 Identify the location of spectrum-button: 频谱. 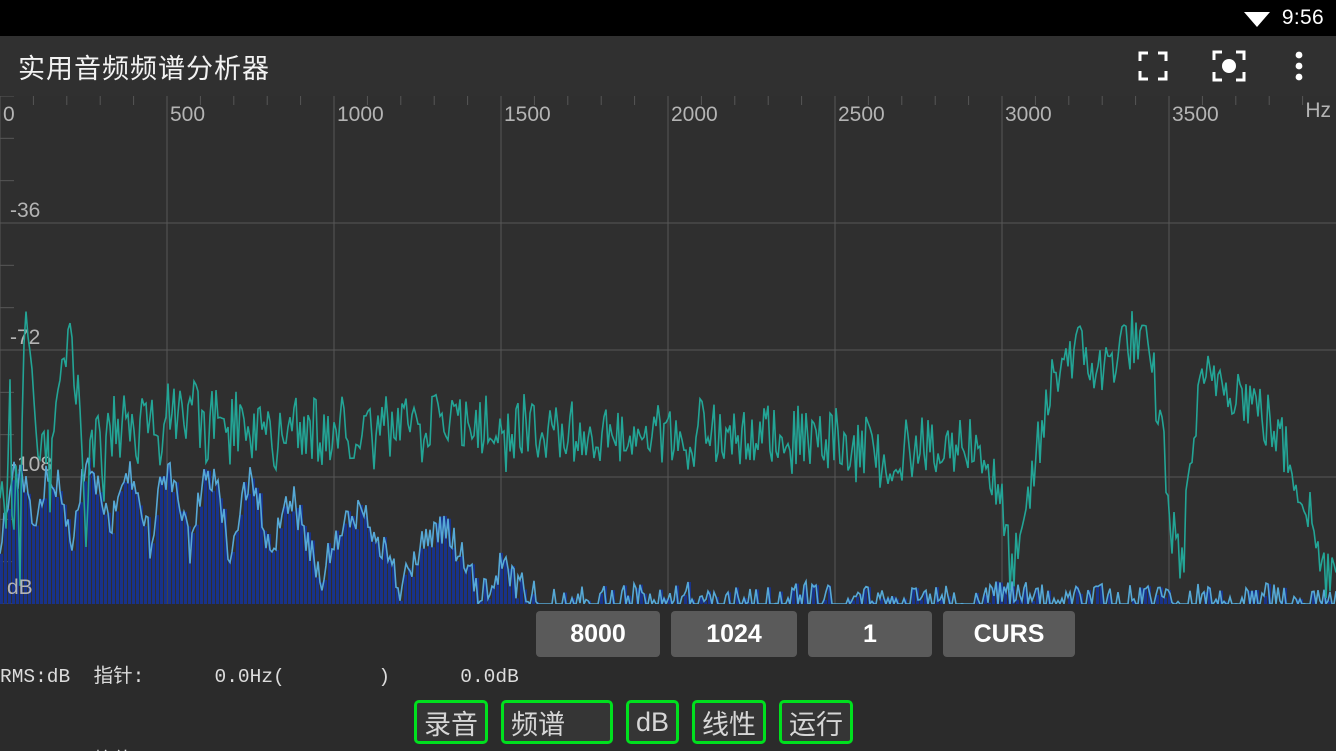
(557, 722).